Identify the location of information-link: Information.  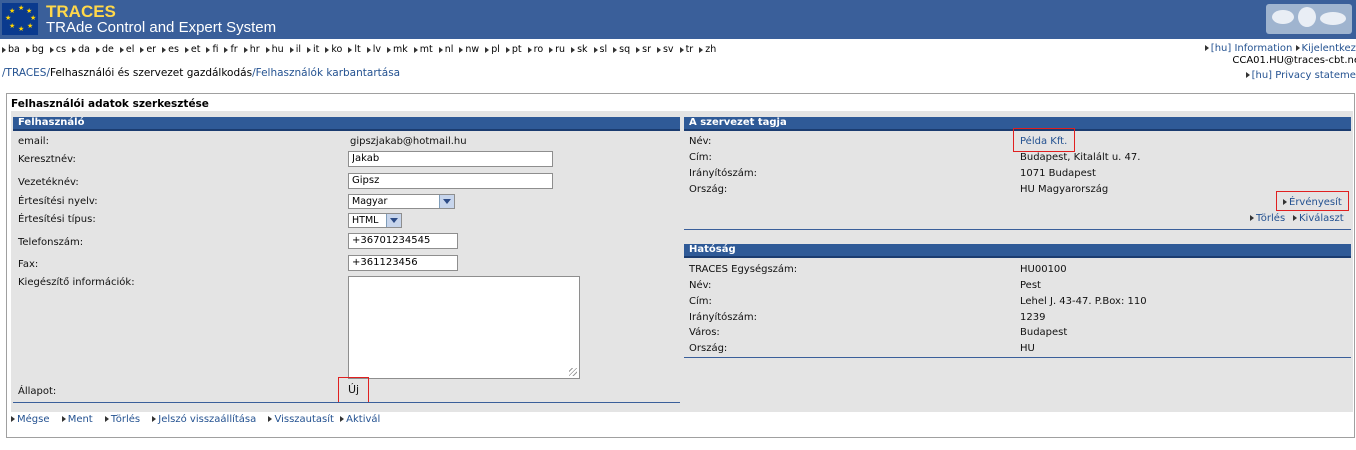
(1263, 48).